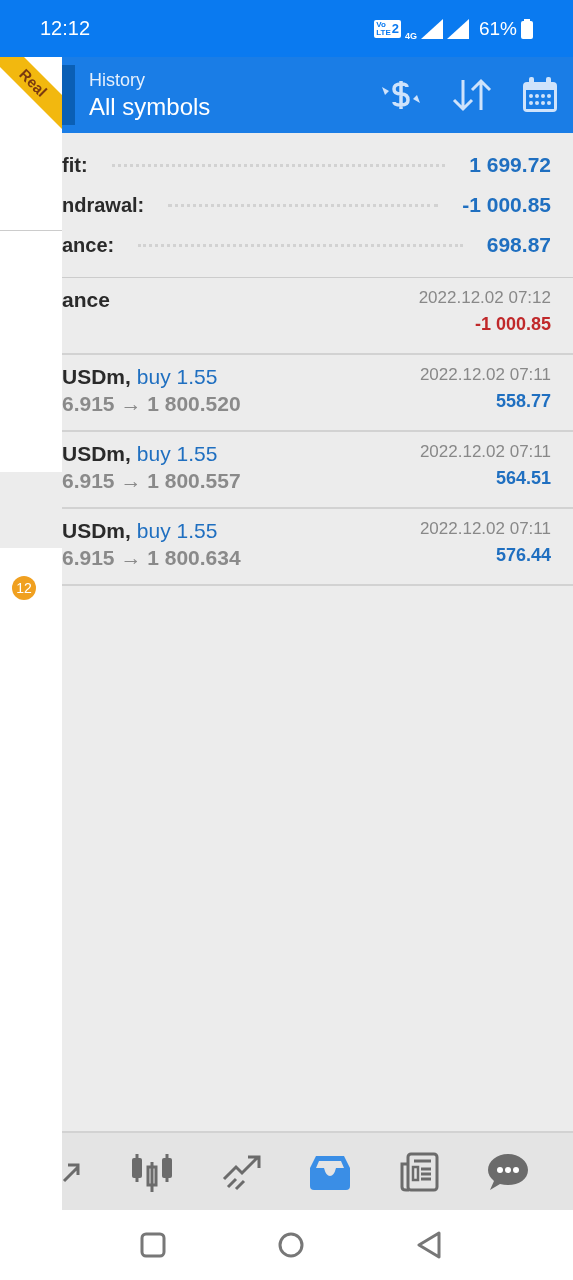  I want to click on deal-row: ance 2022.12.02 07:12 -1 000.85, so click(317, 316).